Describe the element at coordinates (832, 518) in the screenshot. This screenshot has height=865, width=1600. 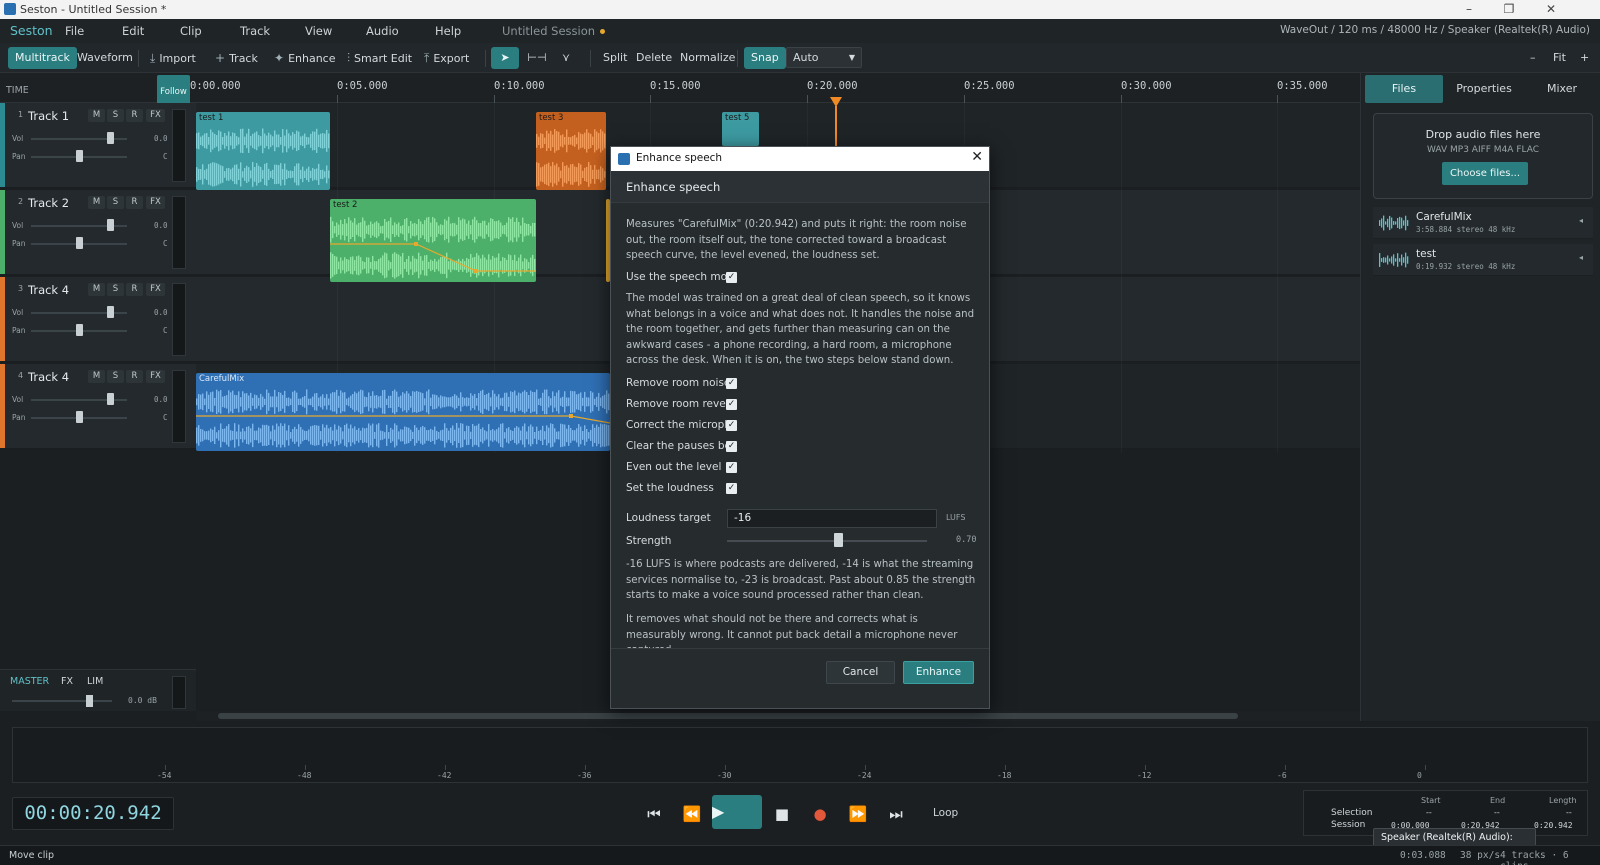
I see `loudness-target-input: -16` at that location.